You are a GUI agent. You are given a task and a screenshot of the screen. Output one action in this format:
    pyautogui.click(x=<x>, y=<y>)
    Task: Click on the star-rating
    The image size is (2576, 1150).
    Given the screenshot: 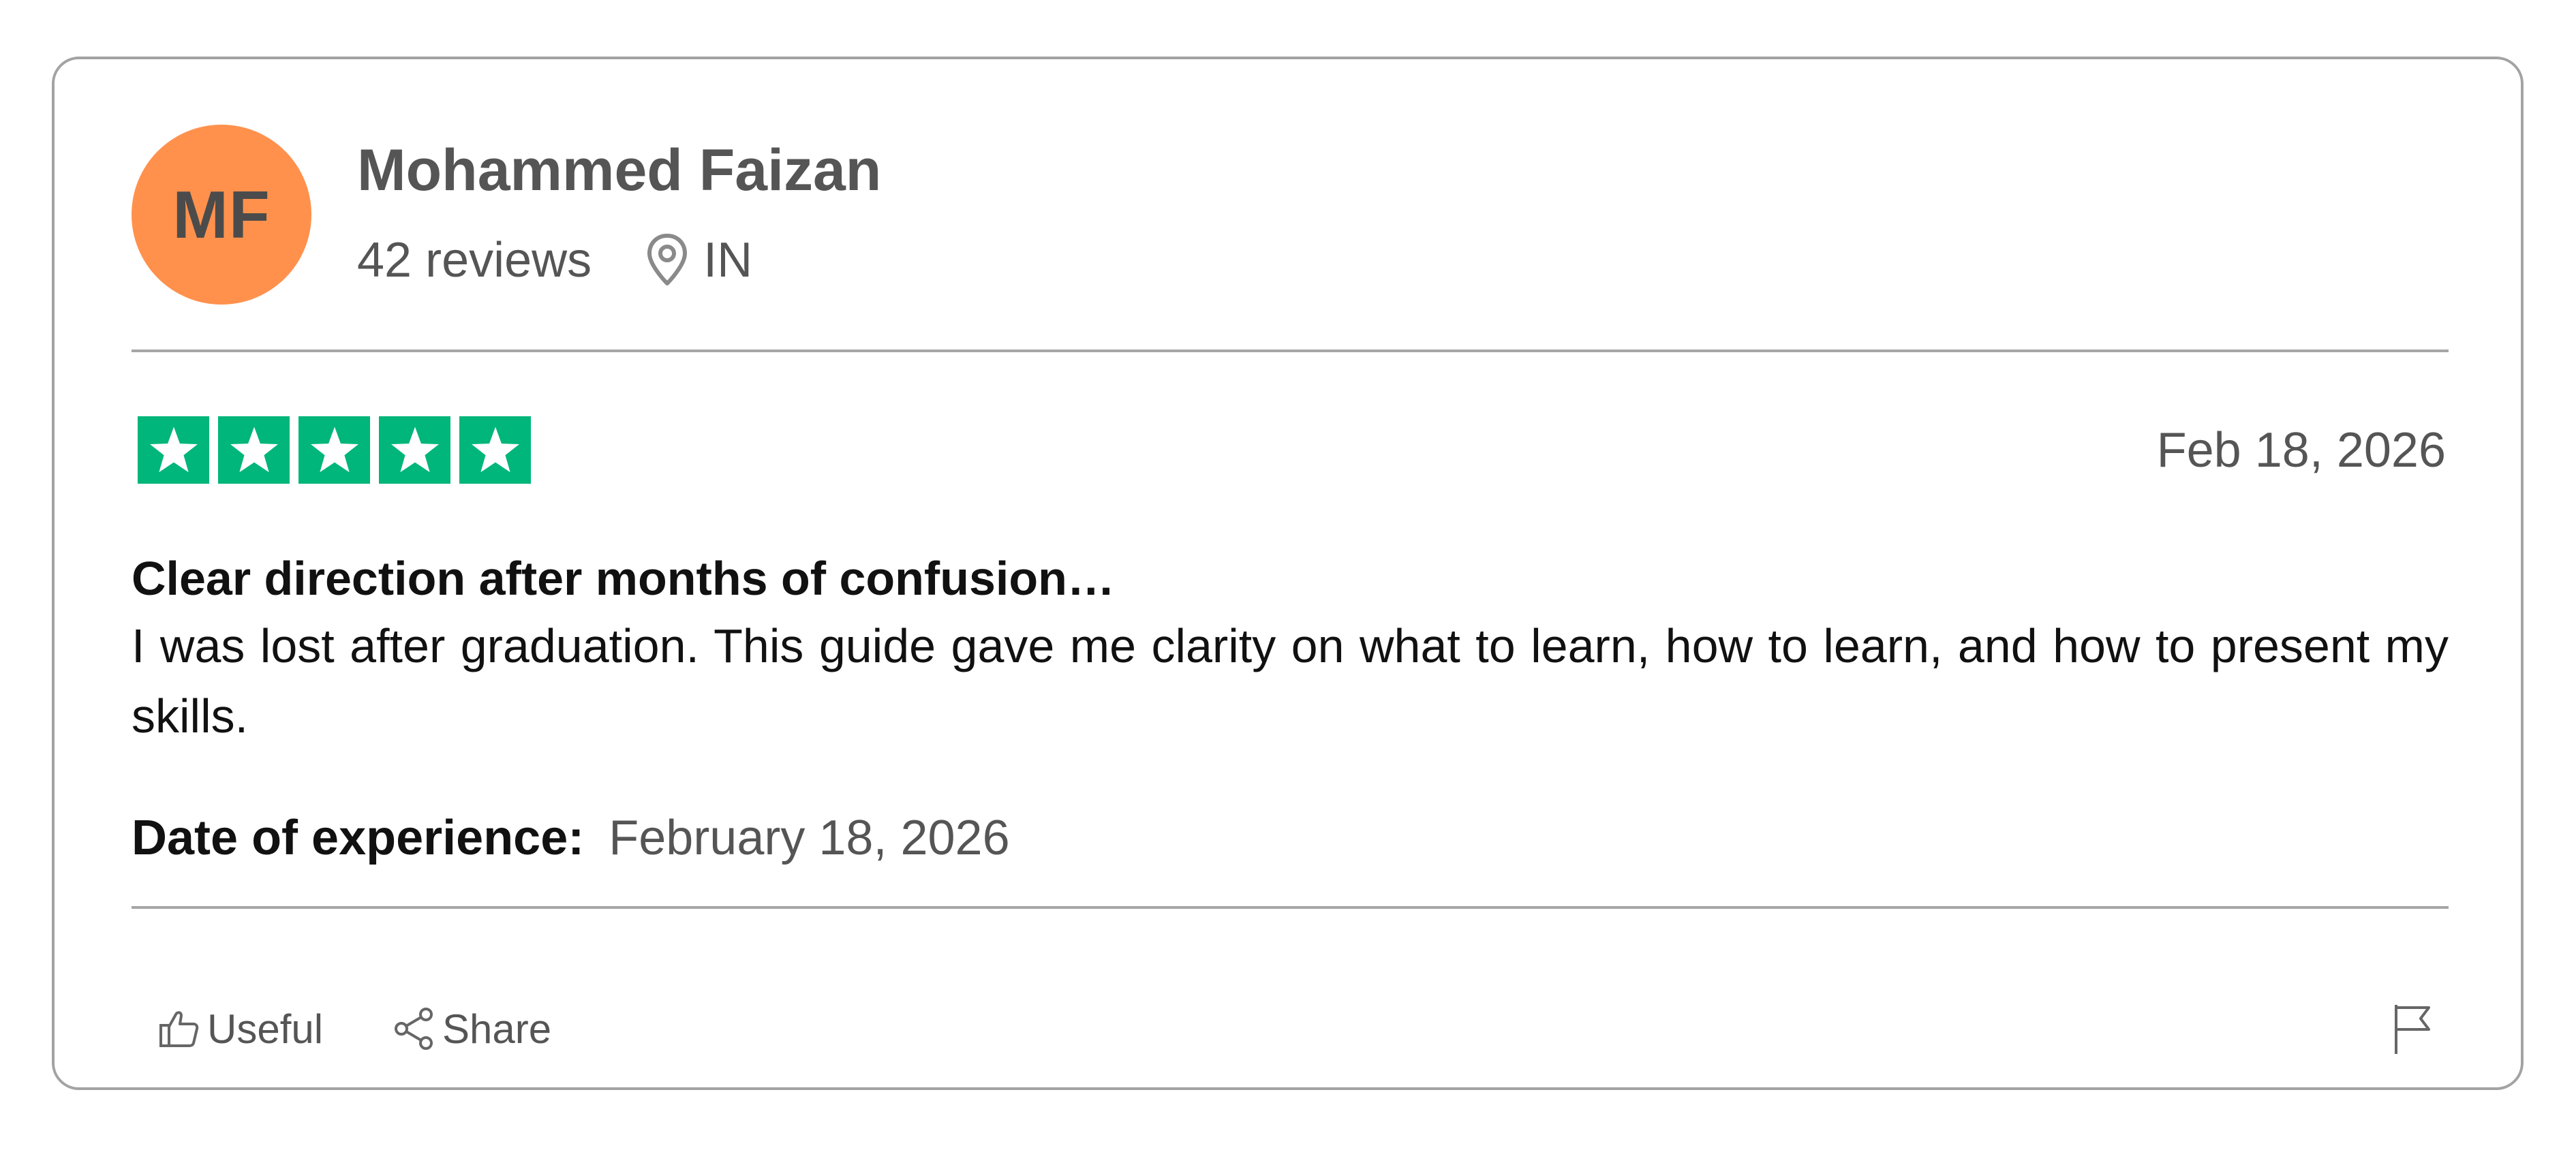 What is the action you would take?
    pyautogui.click(x=334, y=450)
    